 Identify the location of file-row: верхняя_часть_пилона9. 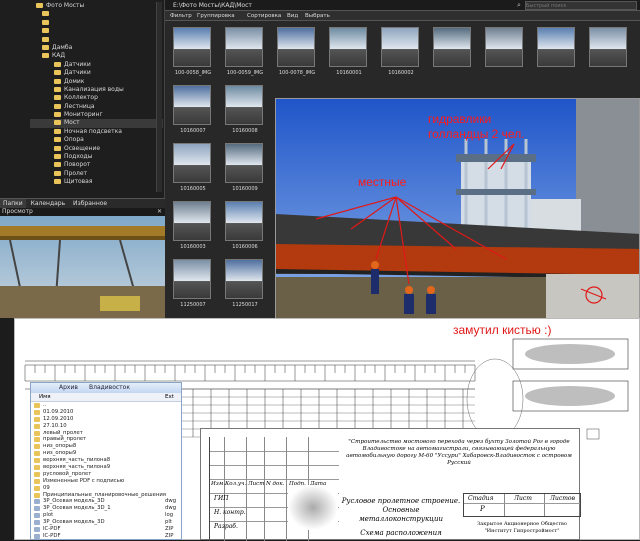
(106, 467).